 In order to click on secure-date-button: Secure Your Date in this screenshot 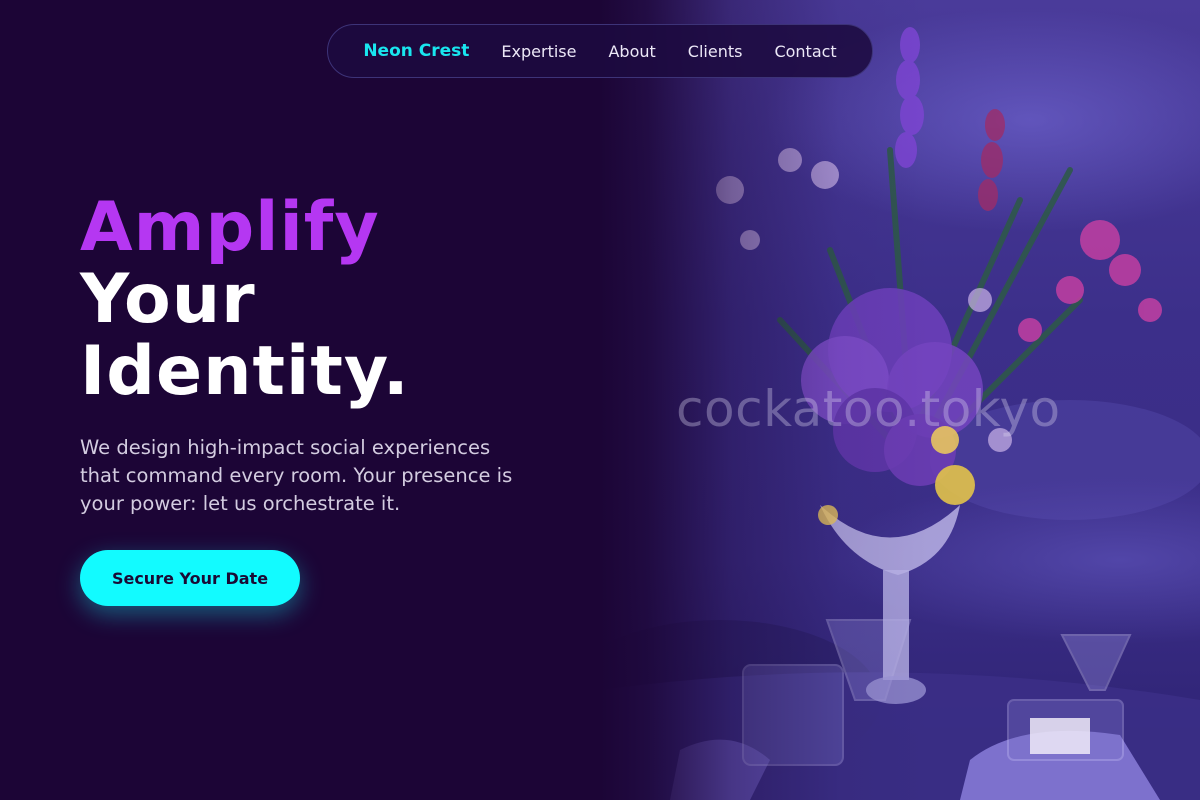, I will do `click(190, 578)`.